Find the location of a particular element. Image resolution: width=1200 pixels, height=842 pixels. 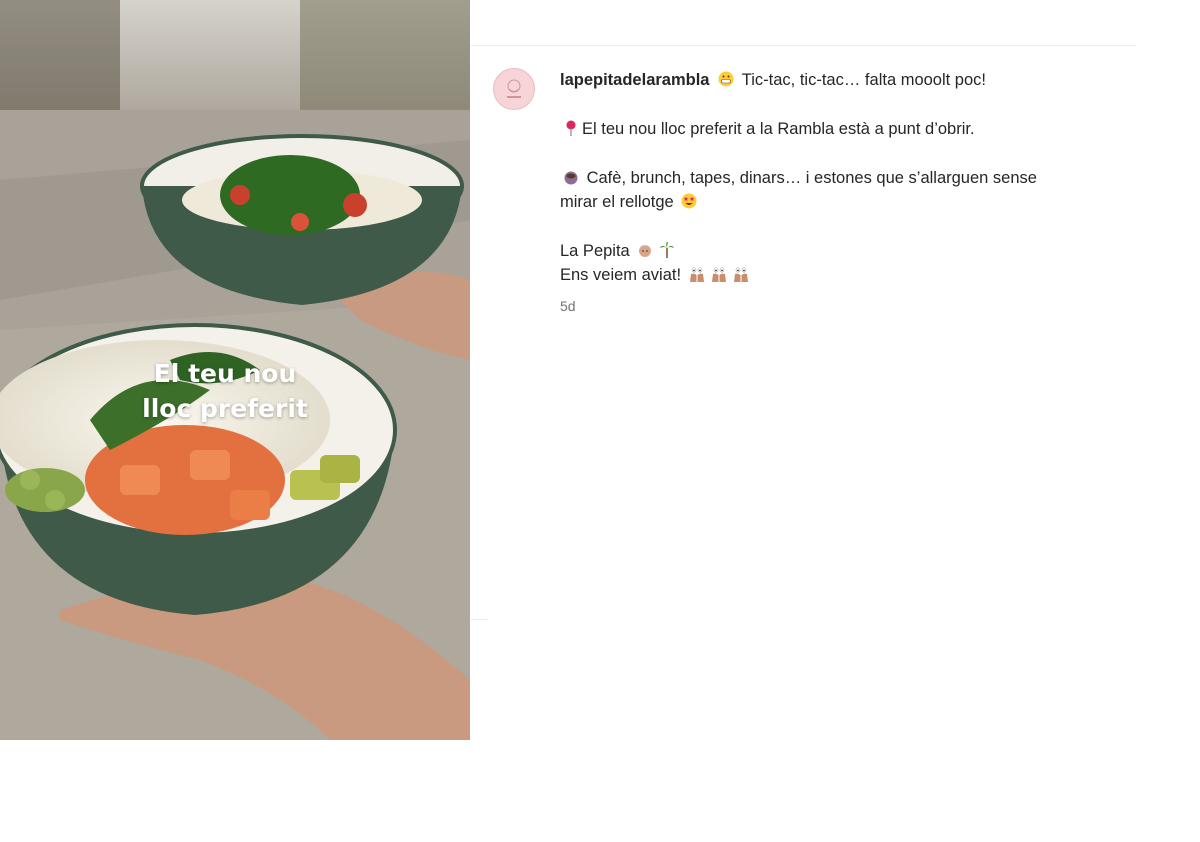

round-pushpin-icon is located at coordinates (571, 128).